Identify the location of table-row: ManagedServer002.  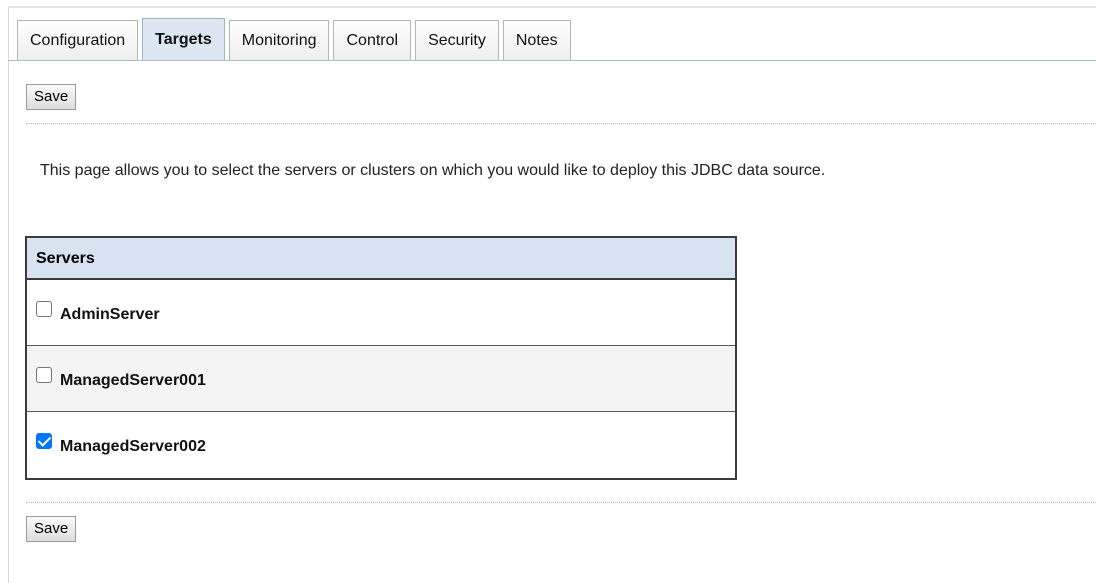
(381, 445).